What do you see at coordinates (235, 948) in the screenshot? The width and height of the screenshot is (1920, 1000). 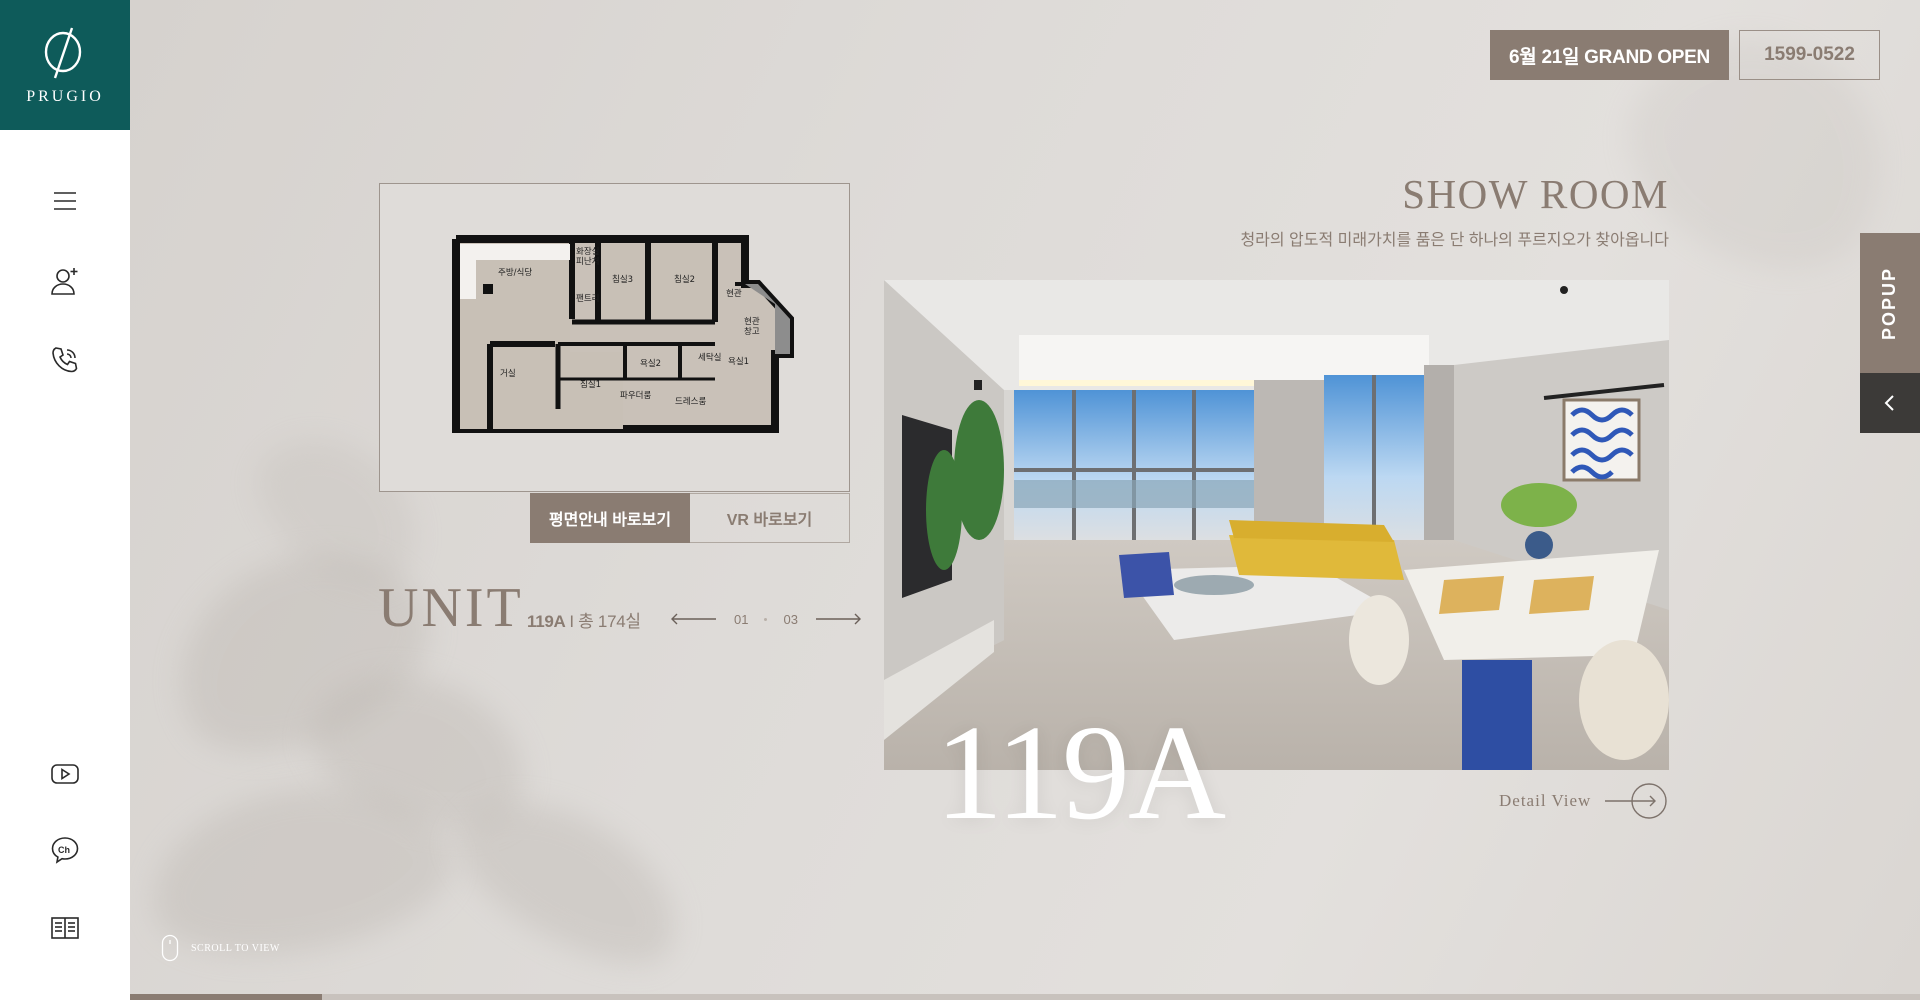 I see `scroll-label: SCROLL TO VIEW` at bounding box center [235, 948].